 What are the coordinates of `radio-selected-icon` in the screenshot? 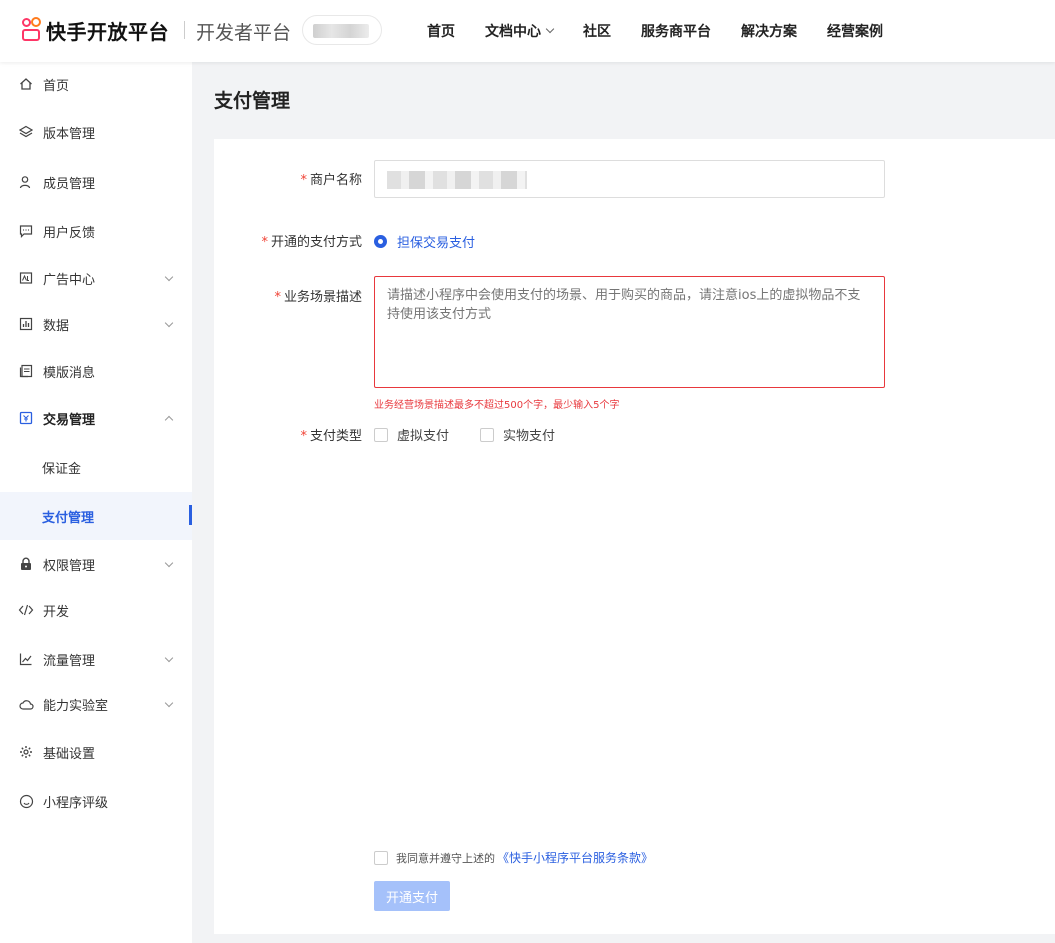 It's located at (380, 241).